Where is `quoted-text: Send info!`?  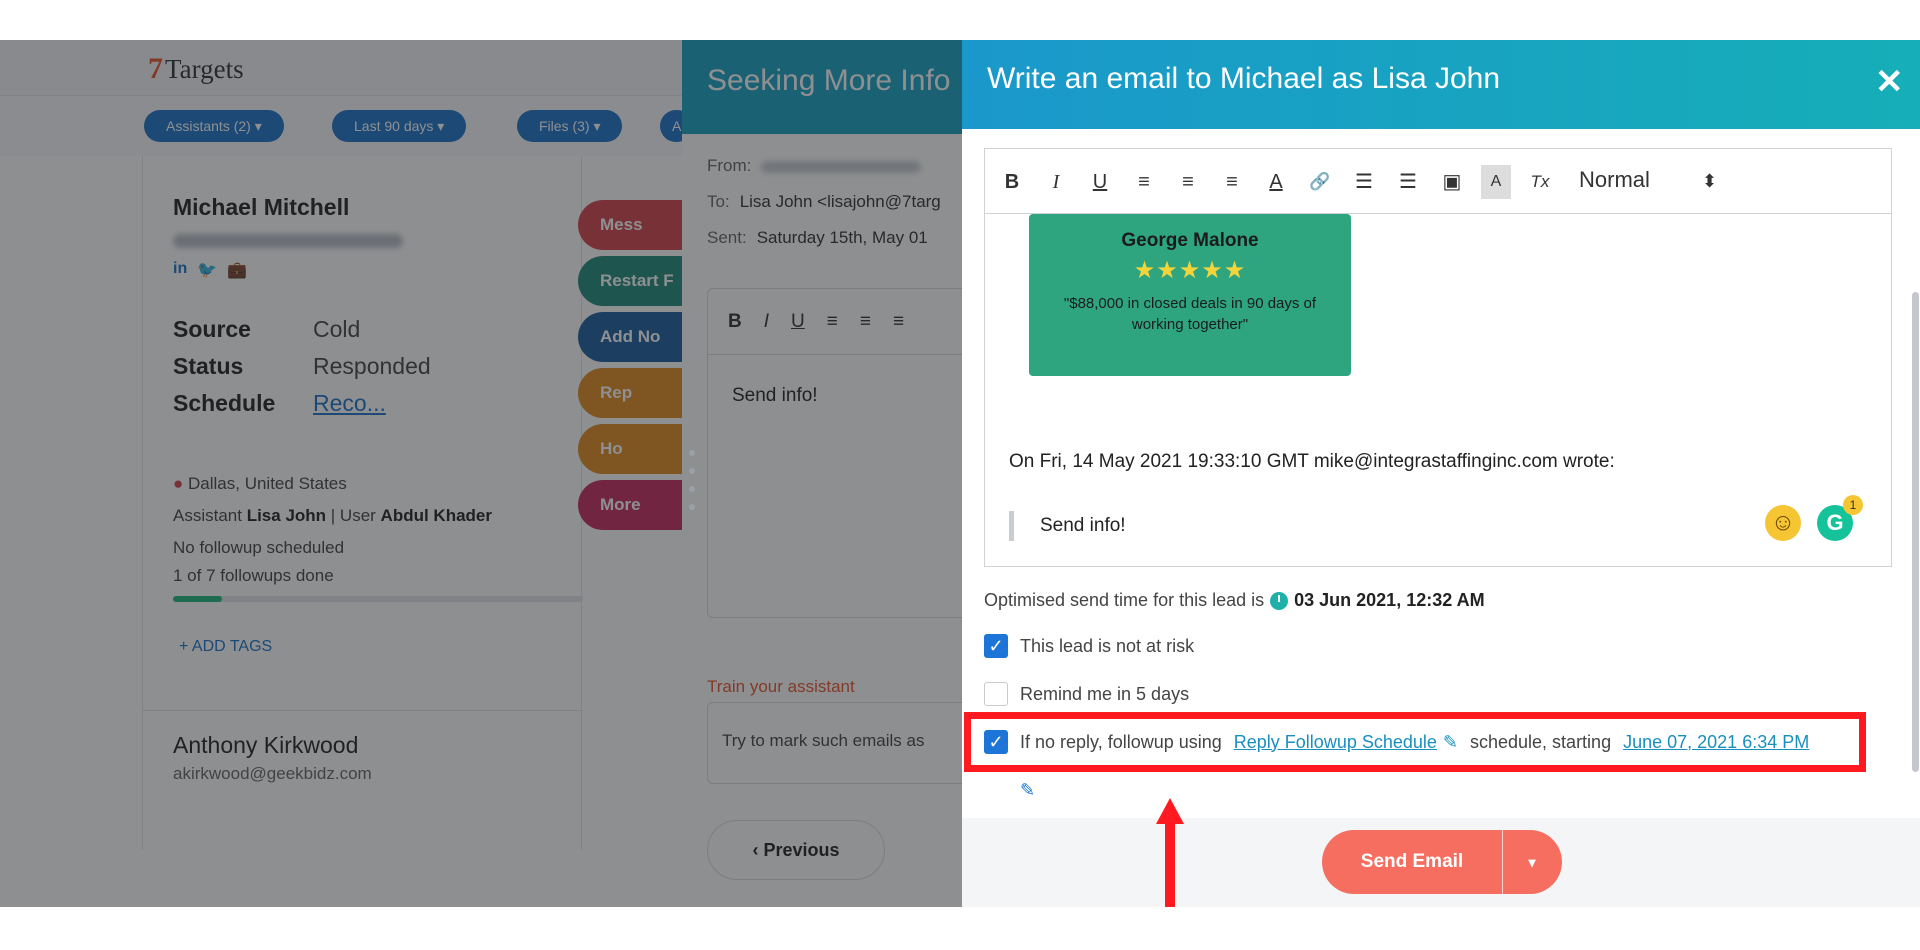
quoted-text: Send info! is located at coordinates (1083, 525).